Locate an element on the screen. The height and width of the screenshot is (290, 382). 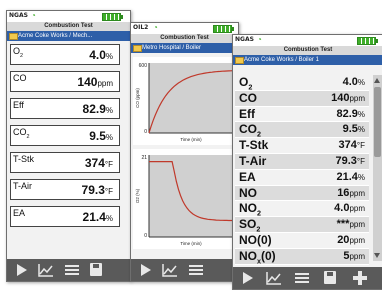
play-icon is located at coordinates (146, 270).